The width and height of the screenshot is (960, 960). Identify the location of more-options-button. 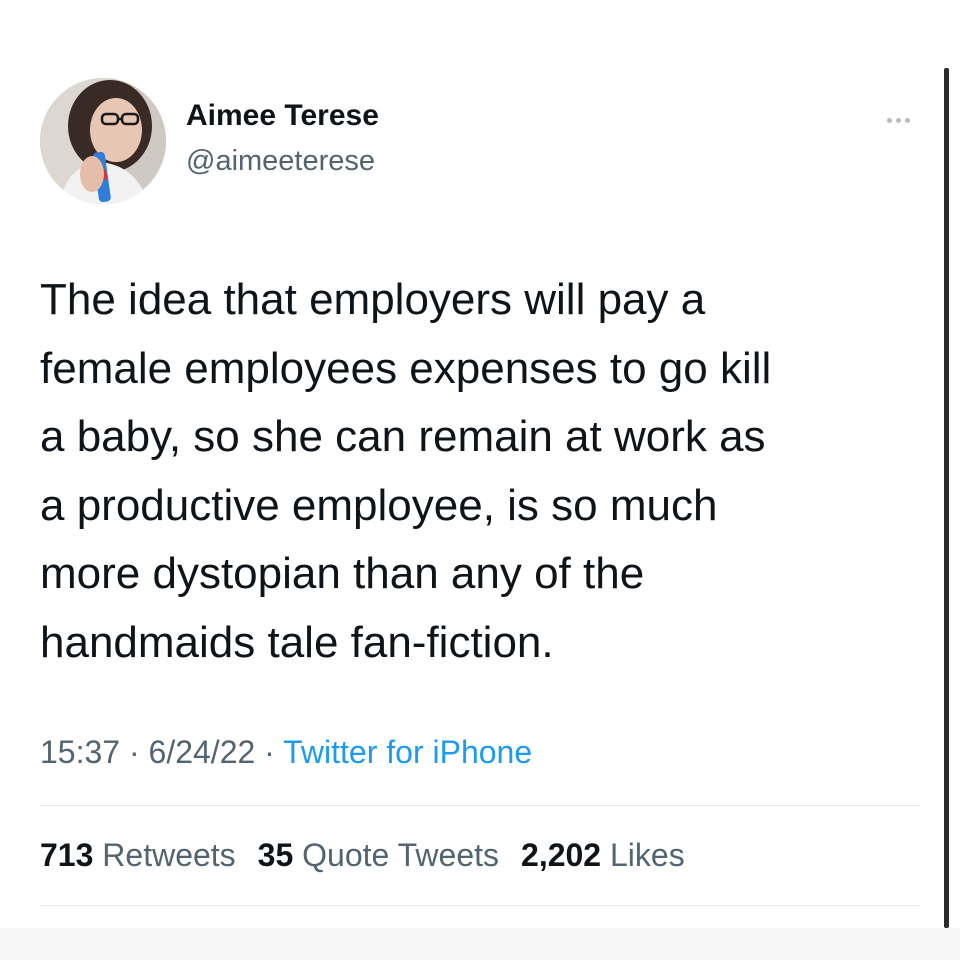
(898, 120).